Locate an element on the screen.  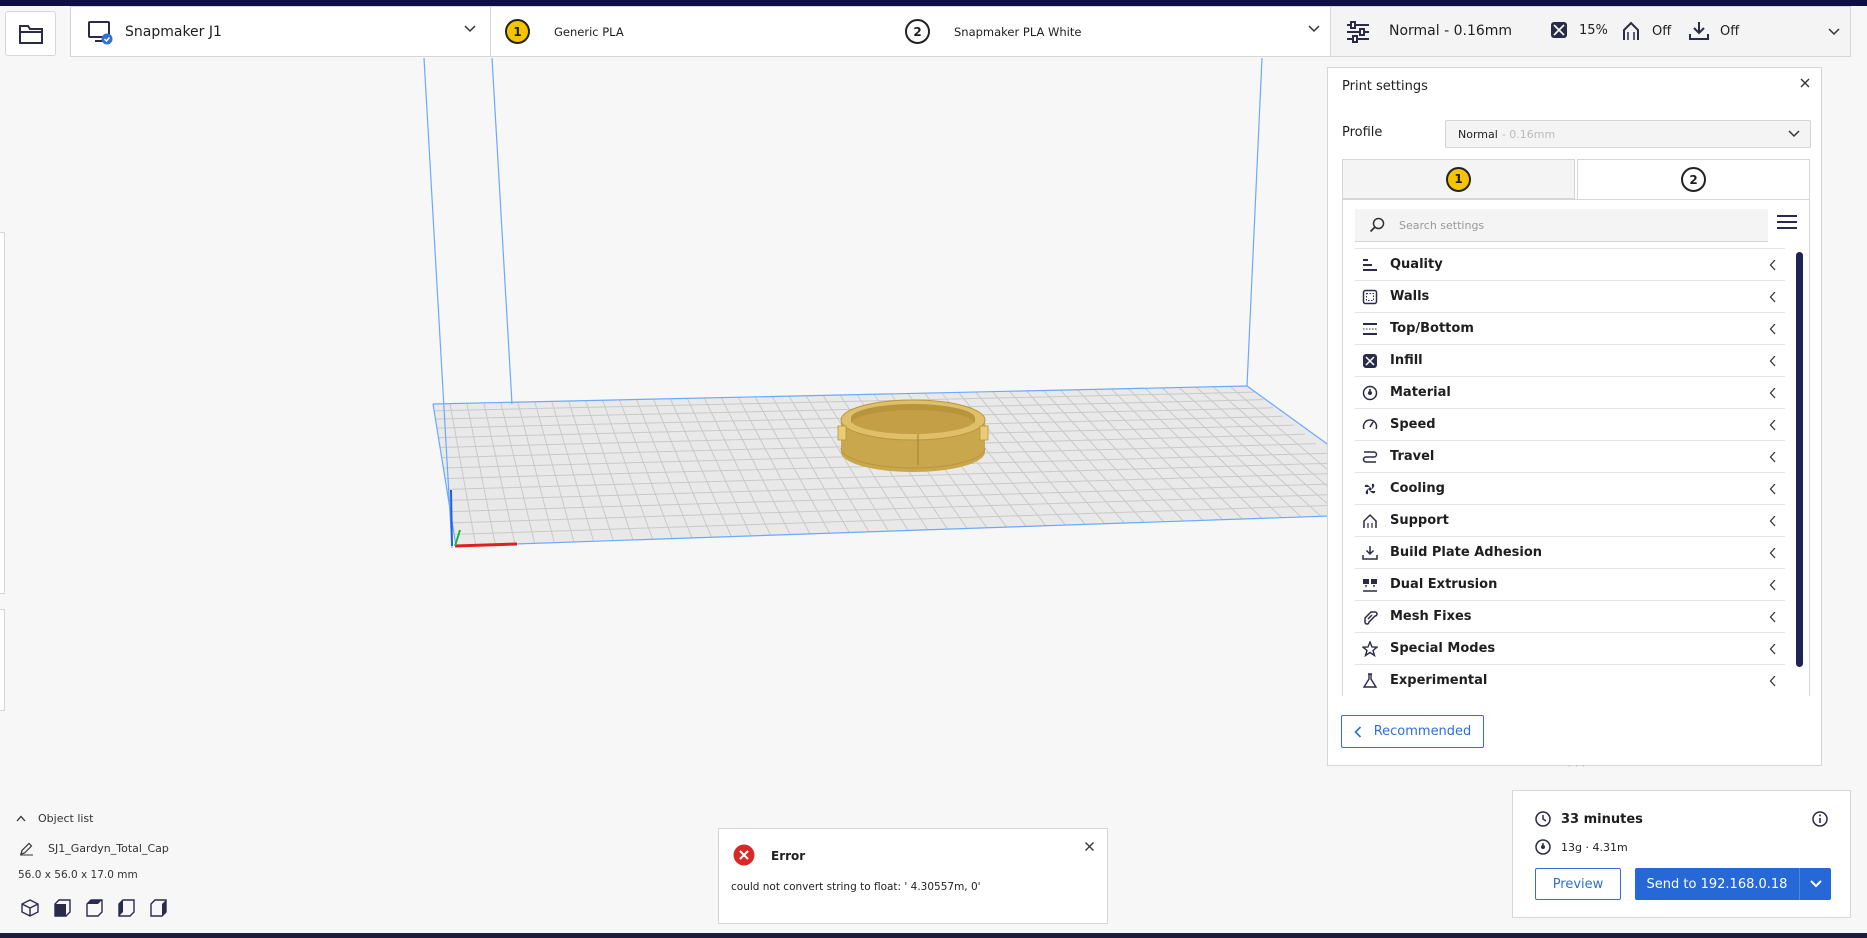
extruder-1: 1 Generic PLA is located at coordinates (564, 31).